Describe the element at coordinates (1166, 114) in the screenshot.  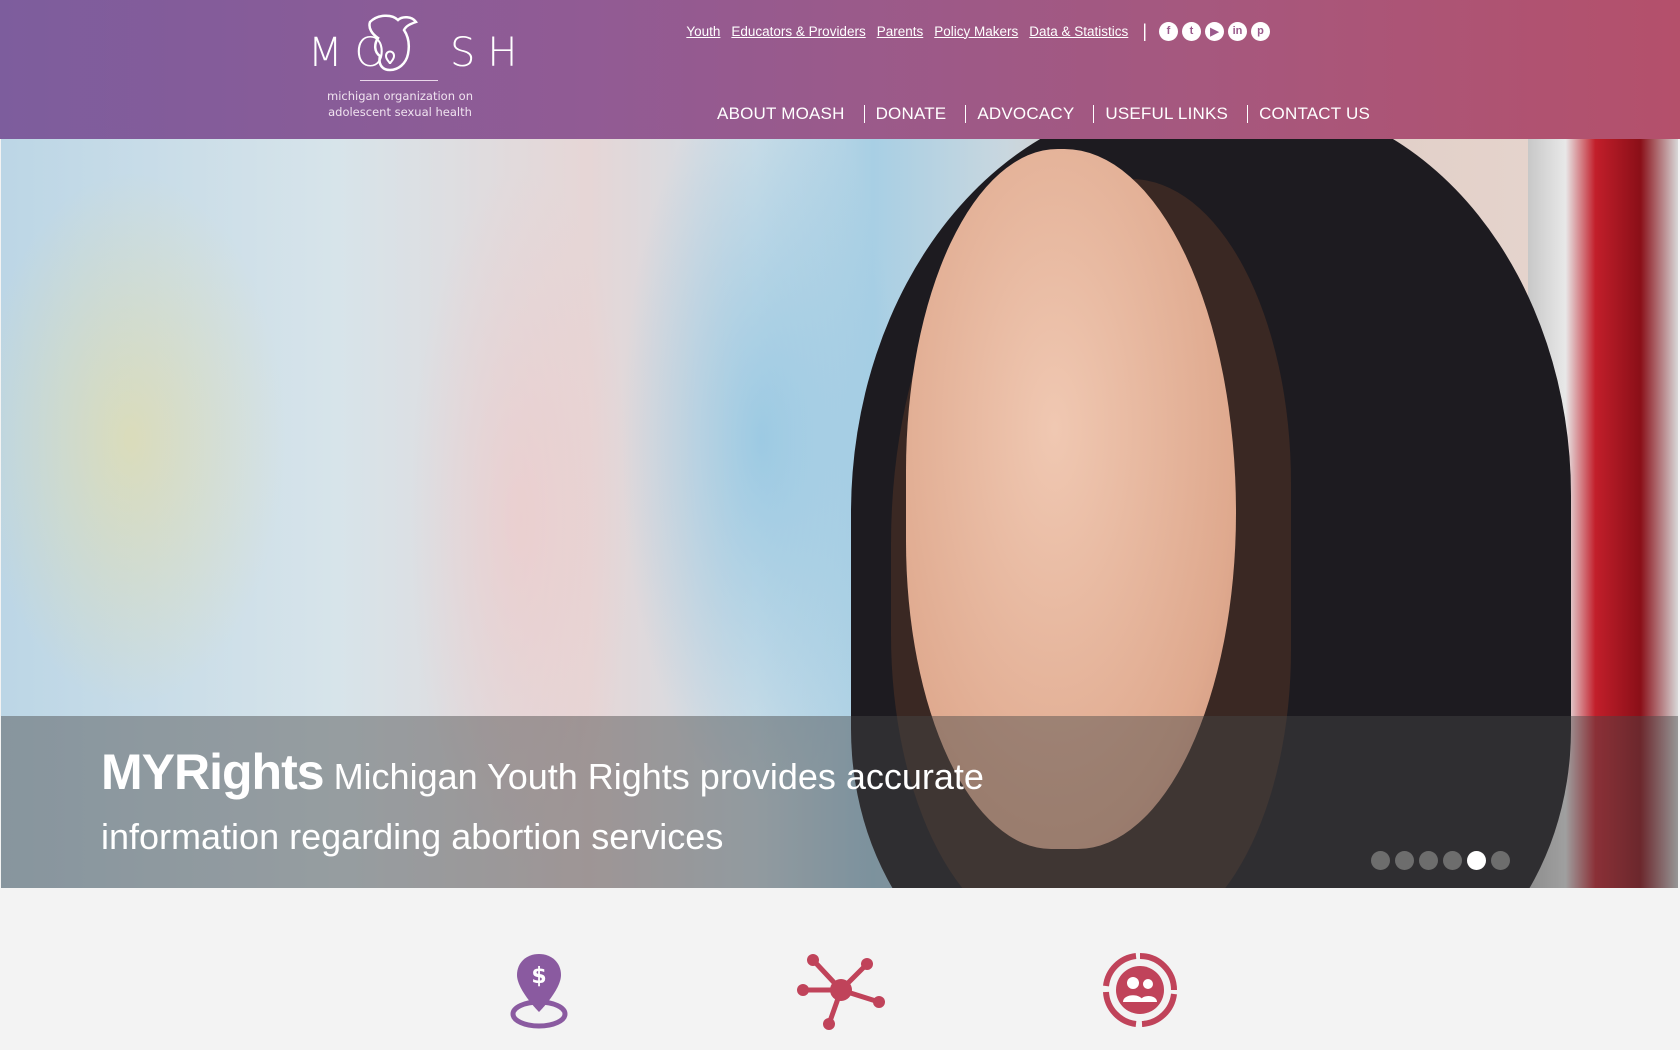
I see `nav-useful-links: USEFUL LINKS` at that location.